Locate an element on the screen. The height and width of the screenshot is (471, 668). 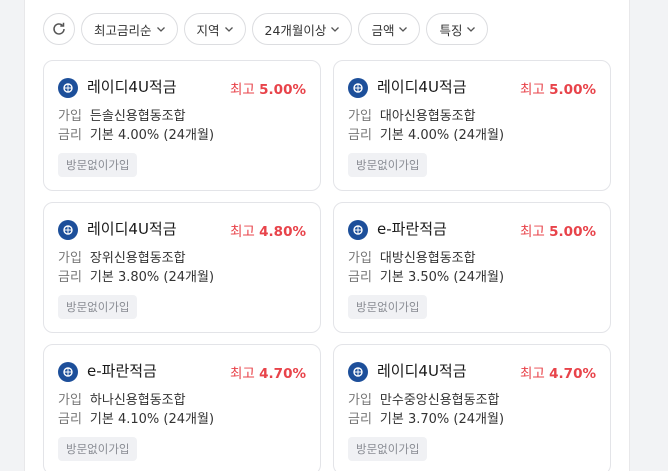
filter-amount-chip: 금액 is located at coordinates (389, 29).